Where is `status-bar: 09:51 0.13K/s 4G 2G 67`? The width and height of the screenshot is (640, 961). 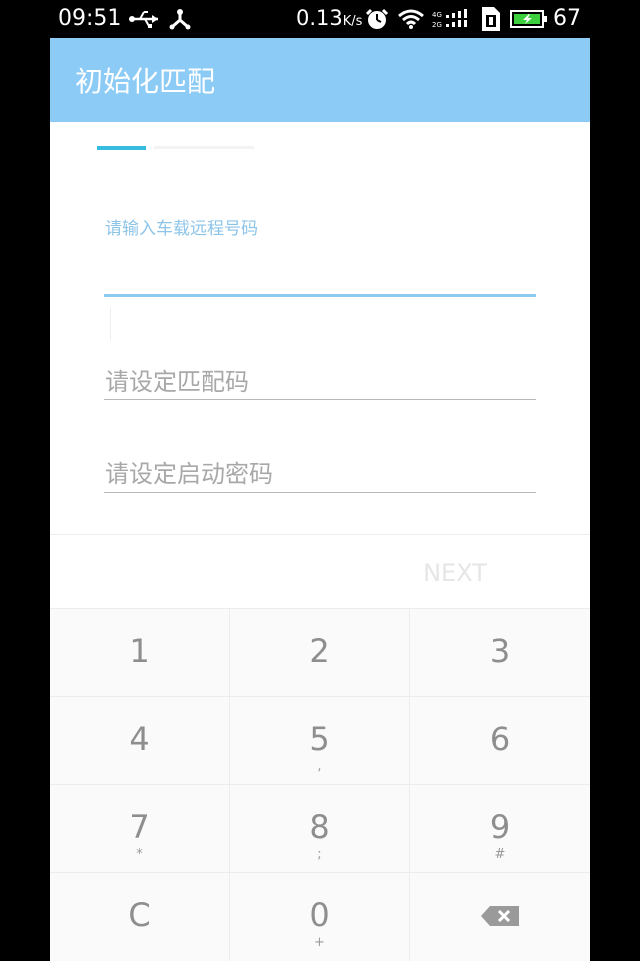 status-bar: 09:51 0.13K/s 4G 2G 67 is located at coordinates (320, 19).